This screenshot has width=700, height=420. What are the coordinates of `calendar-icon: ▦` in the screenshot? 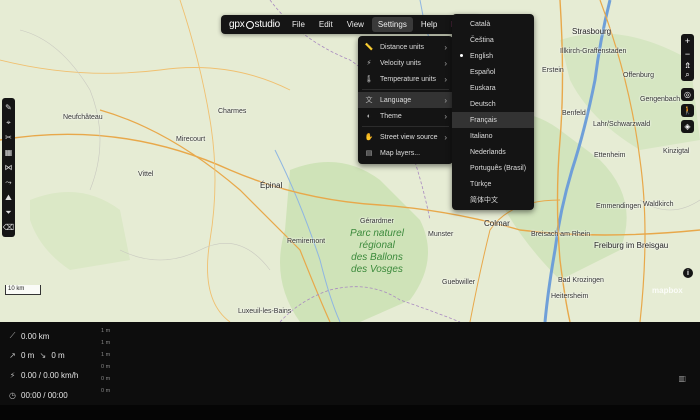 It's located at (8, 152).